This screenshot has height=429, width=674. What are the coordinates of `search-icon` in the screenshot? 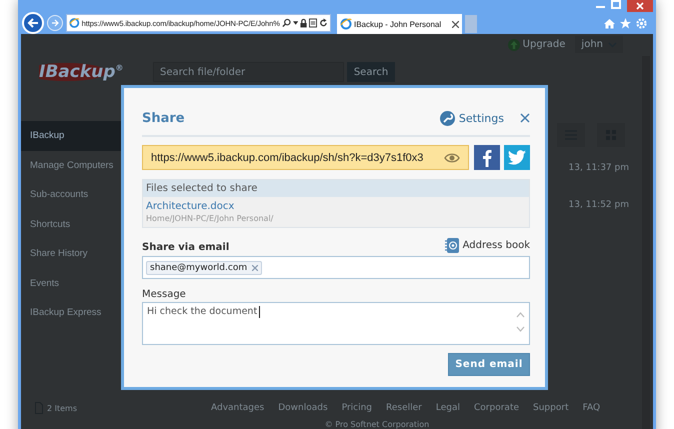 It's located at (286, 23).